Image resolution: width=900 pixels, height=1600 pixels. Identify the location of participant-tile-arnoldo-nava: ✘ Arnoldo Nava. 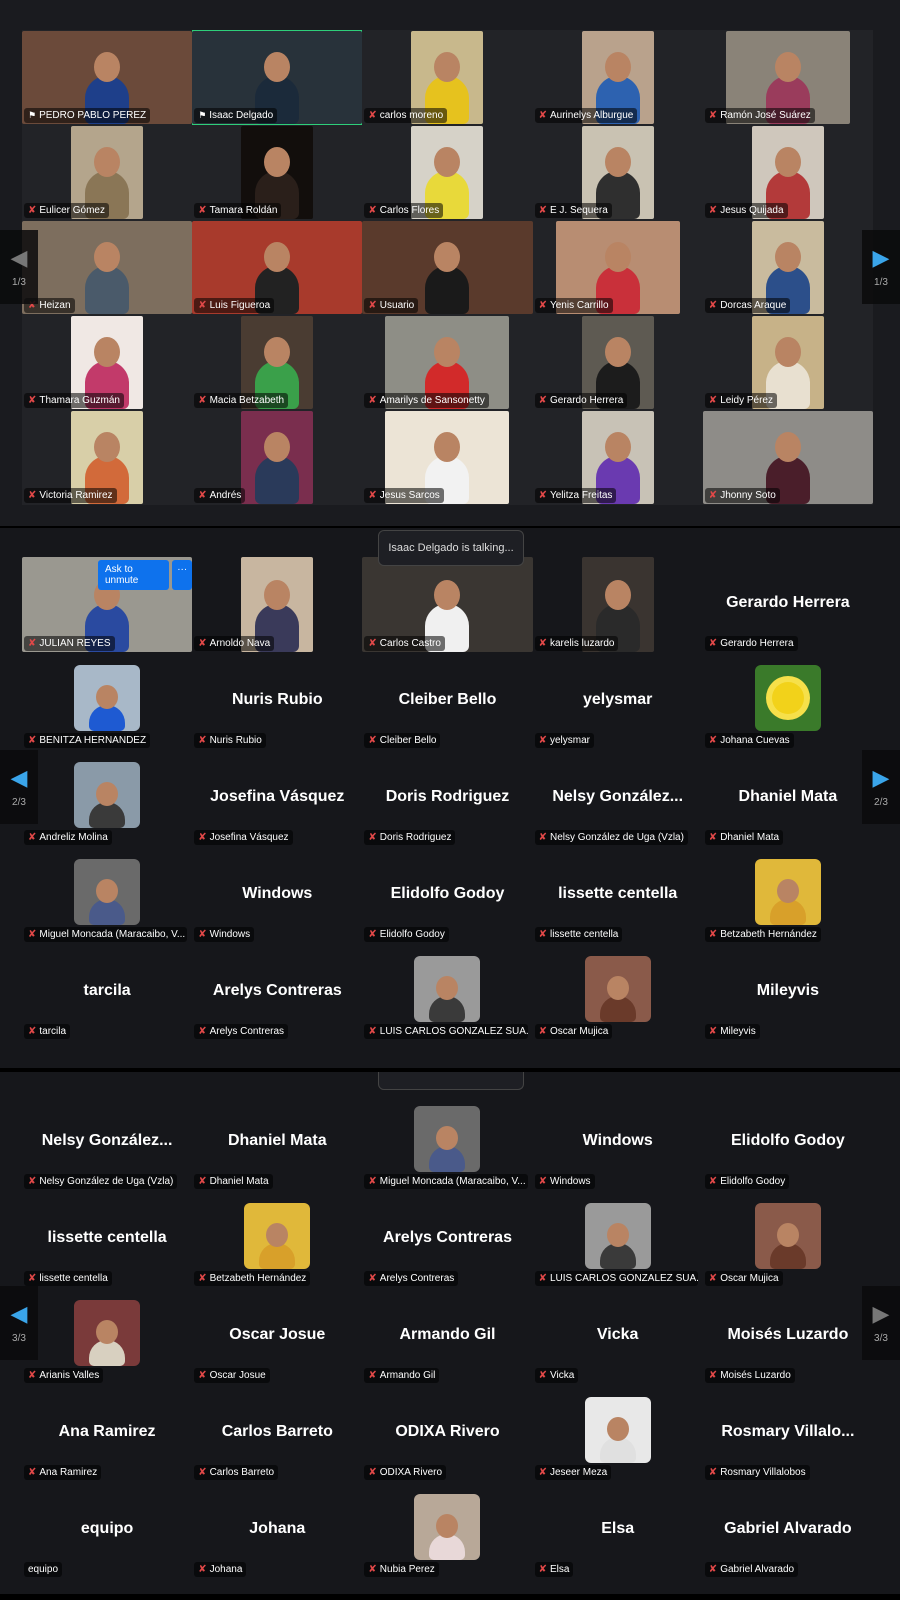
(277, 604).